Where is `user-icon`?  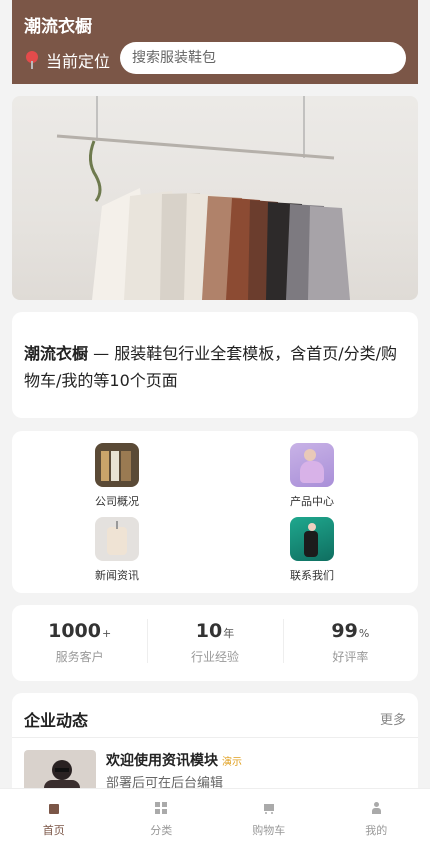
user-icon is located at coordinates (376, 808).